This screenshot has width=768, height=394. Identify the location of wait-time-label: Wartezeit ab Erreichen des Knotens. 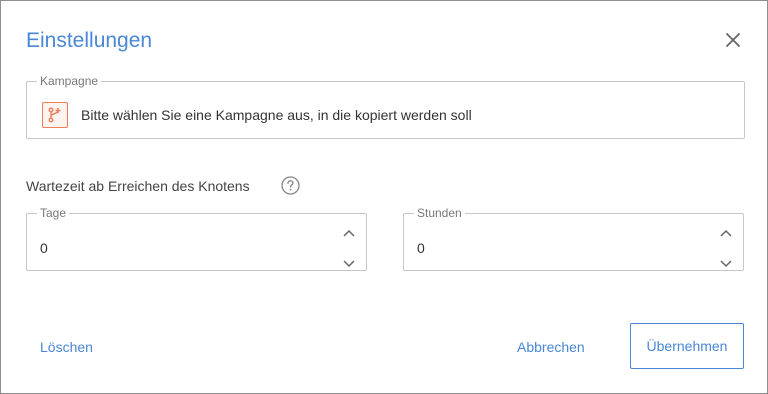
(138, 186).